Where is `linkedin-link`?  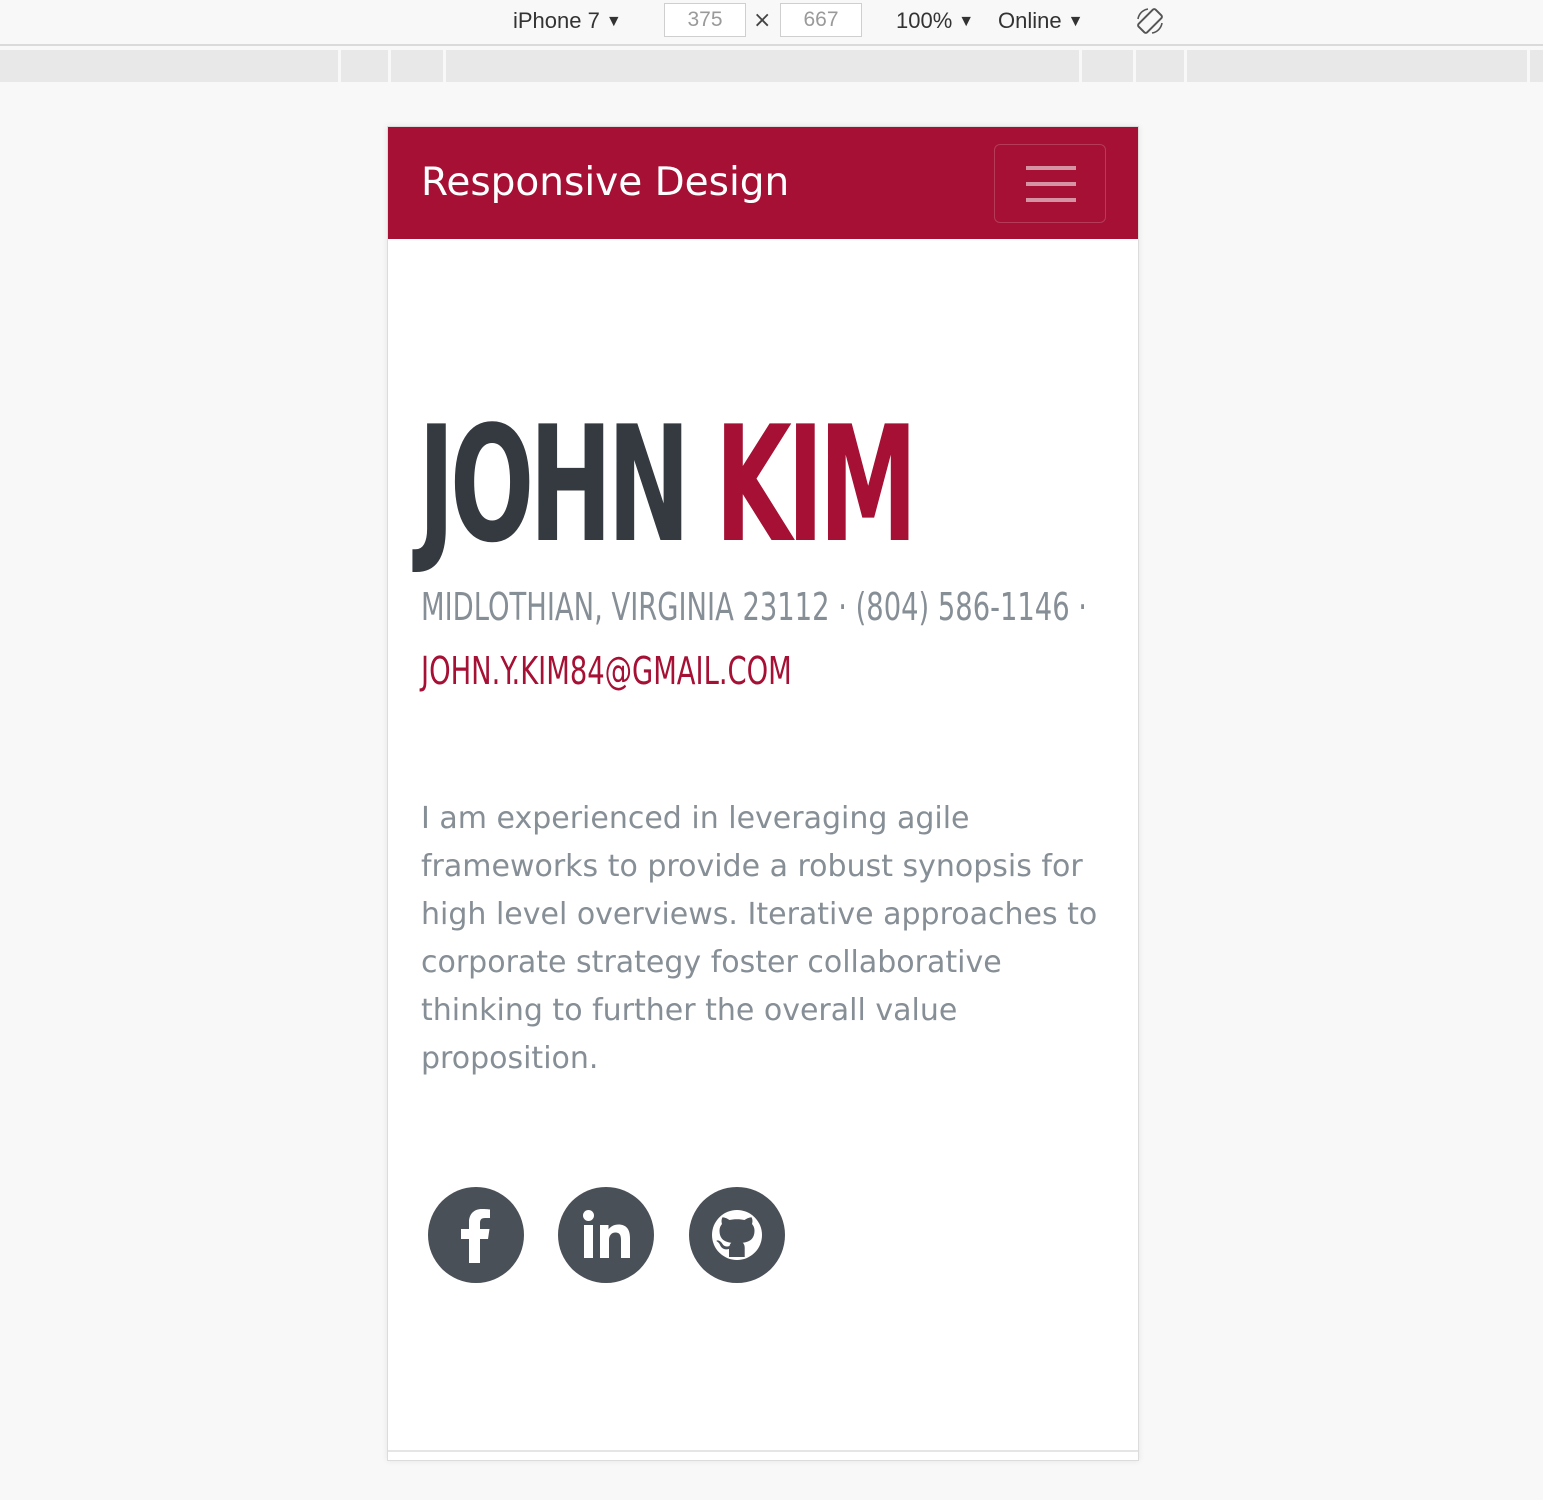 linkedin-link is located at coordinates (606, 1235).